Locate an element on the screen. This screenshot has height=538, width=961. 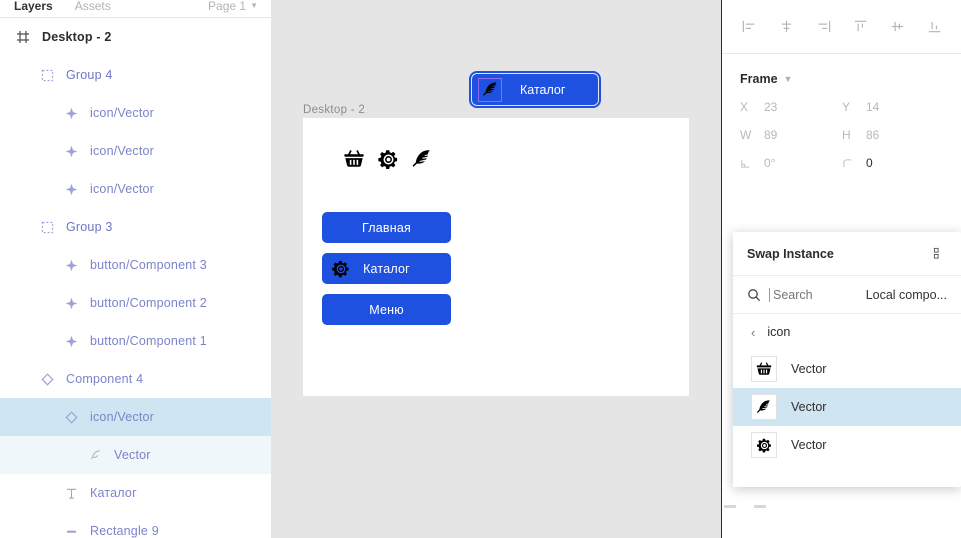
tab-assets: Assets is located at coordinates (93, 6).